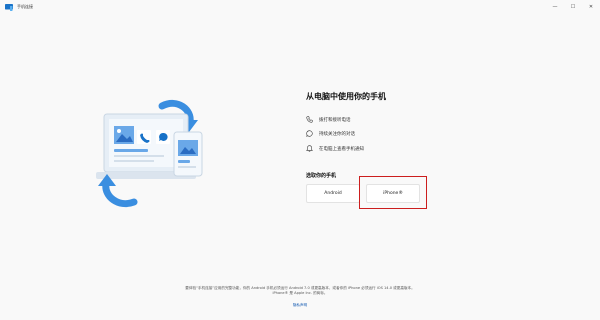 The height and width of the screenshot is (320, 600). I want to click on window-controls: — ☐ ✕, so click(573, 7).